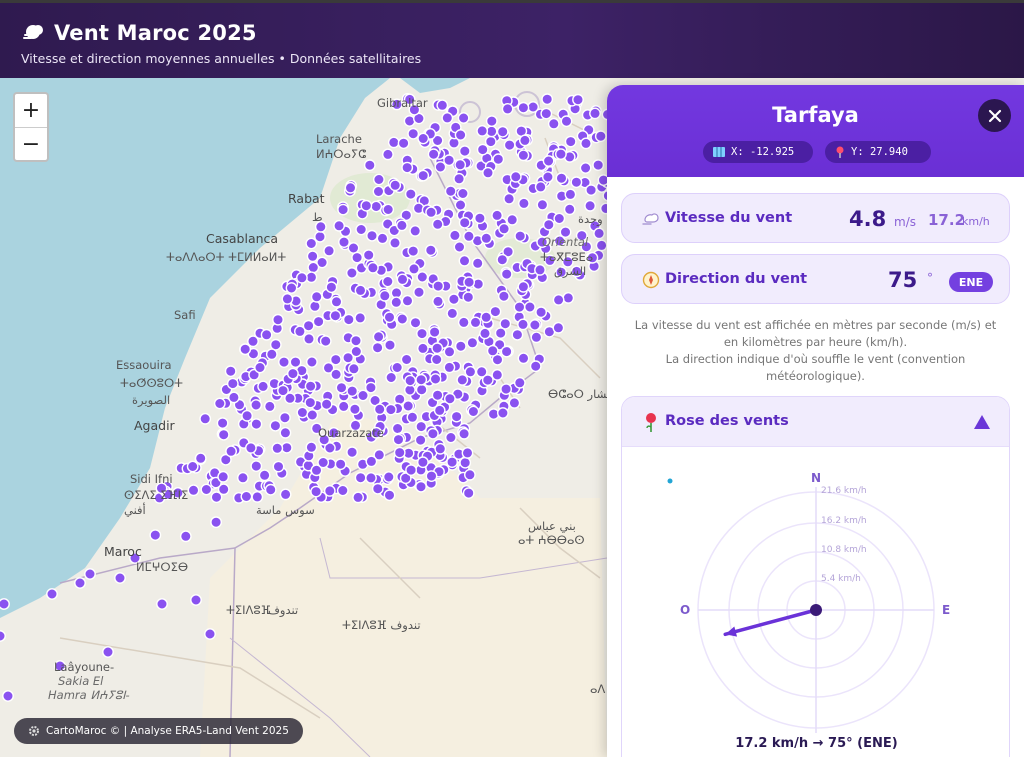 This screenshot has height=757, width=1024. Describe the element at coordinates (770, 622) in the screenshot. I see `wind-vector` at that location.